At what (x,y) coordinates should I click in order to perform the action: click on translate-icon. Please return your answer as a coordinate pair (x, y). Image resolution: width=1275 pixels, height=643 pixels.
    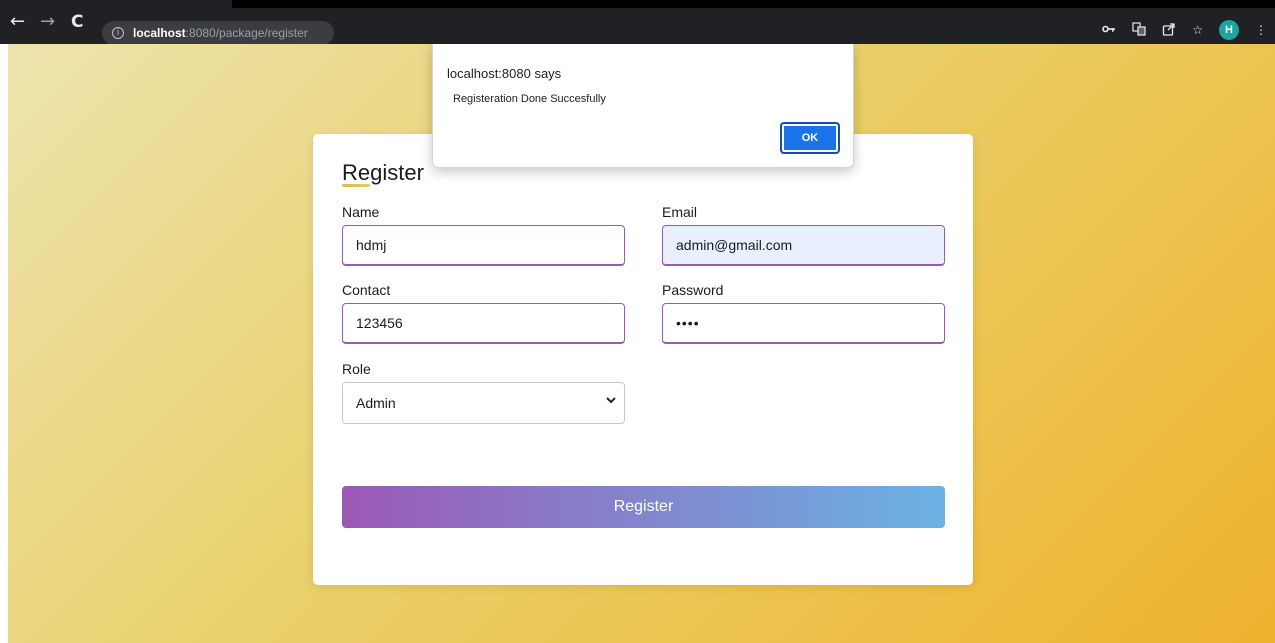
    Looking at the image, I should click on (1139, 30).